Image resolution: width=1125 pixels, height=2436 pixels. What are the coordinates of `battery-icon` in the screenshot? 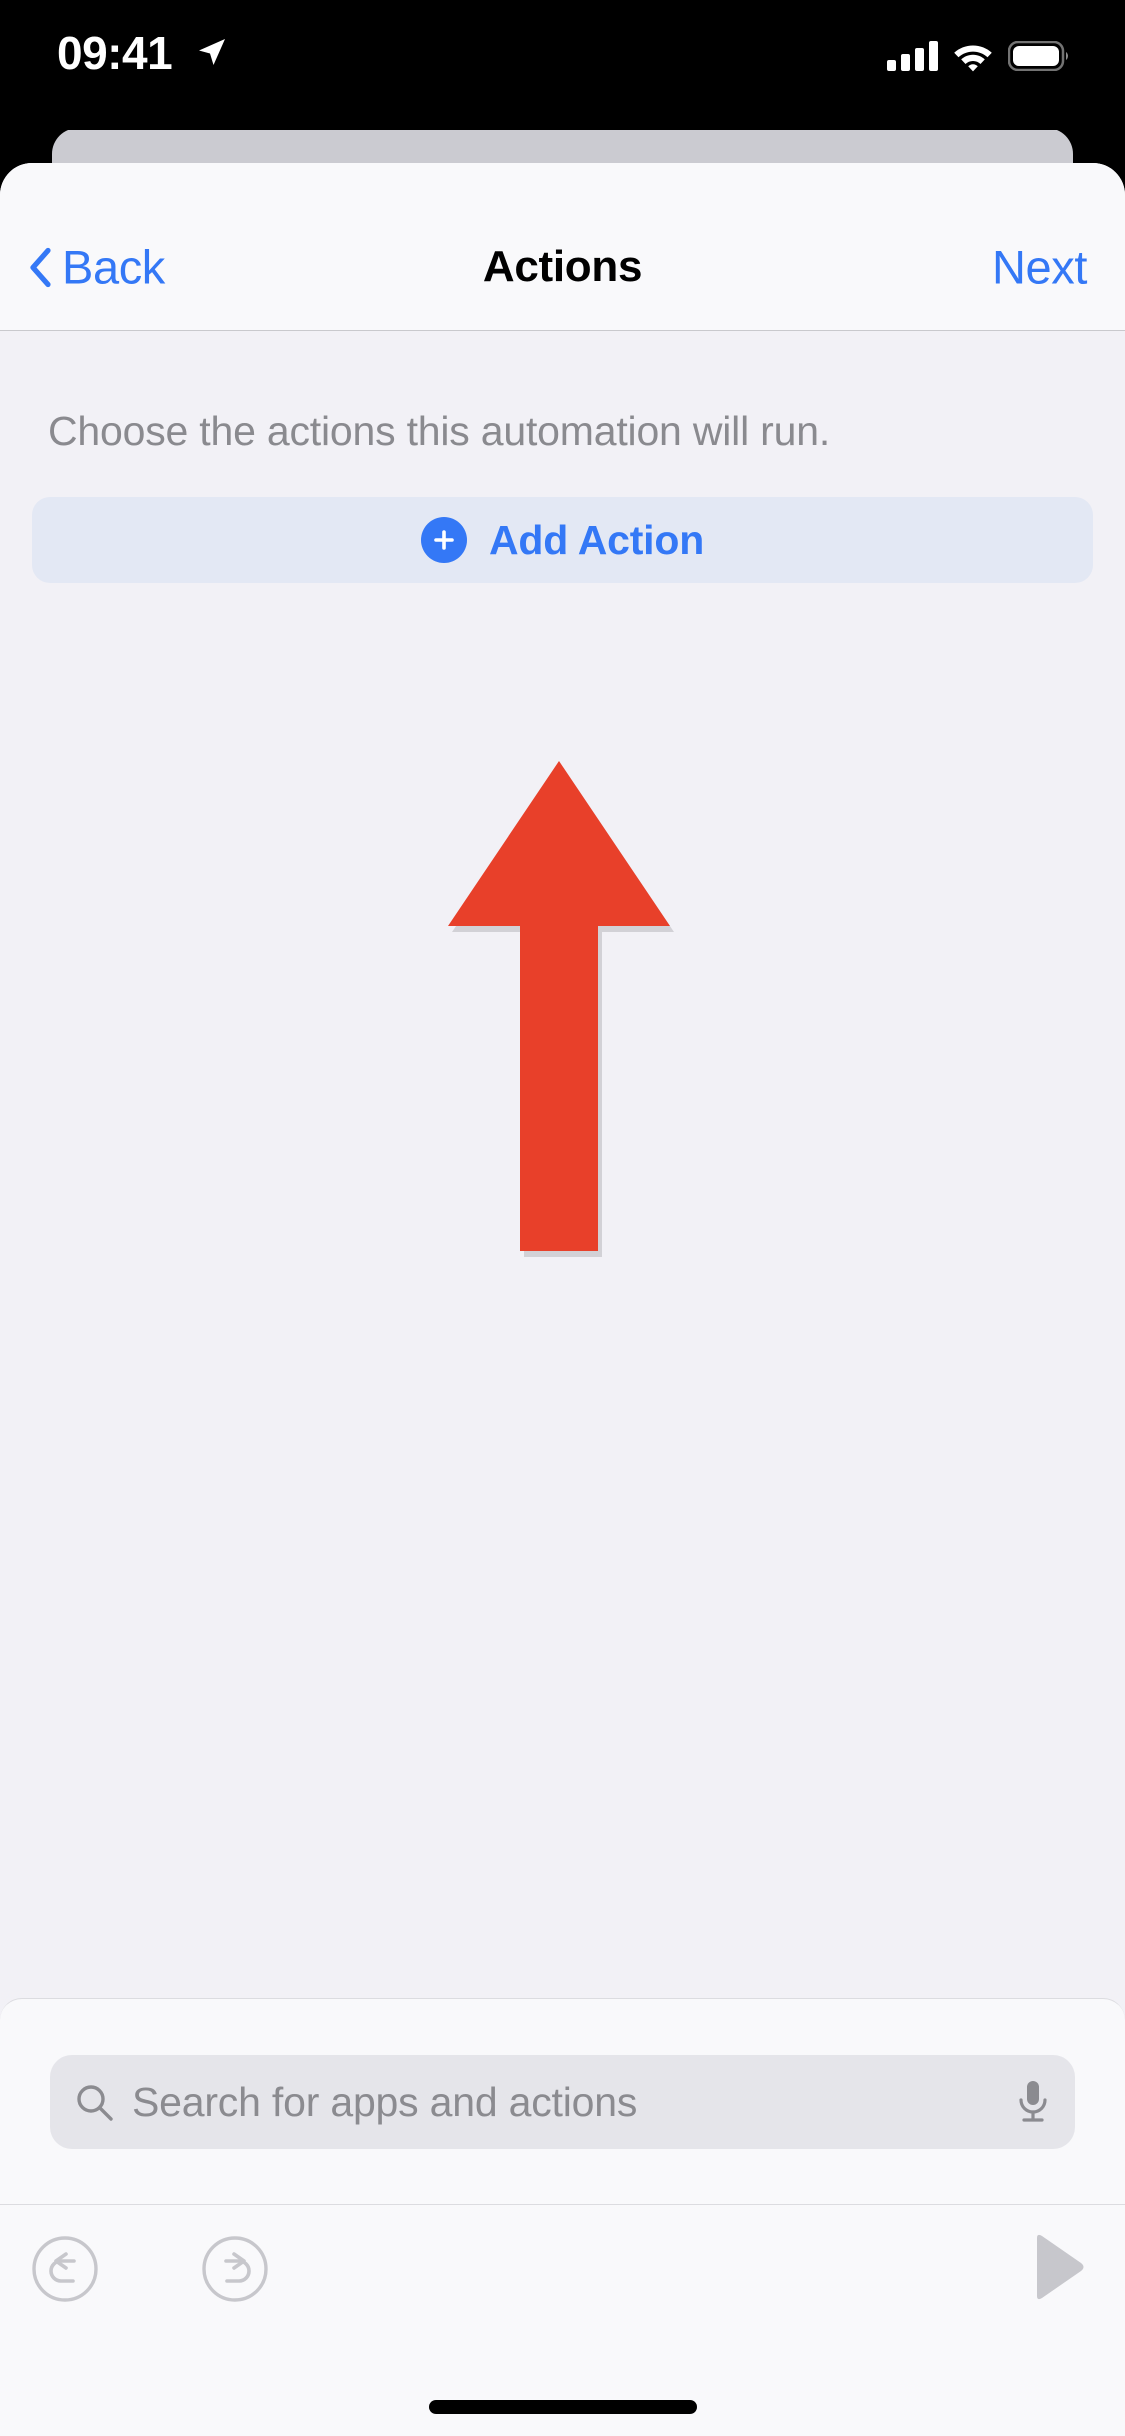 It's located at (1038, 56).